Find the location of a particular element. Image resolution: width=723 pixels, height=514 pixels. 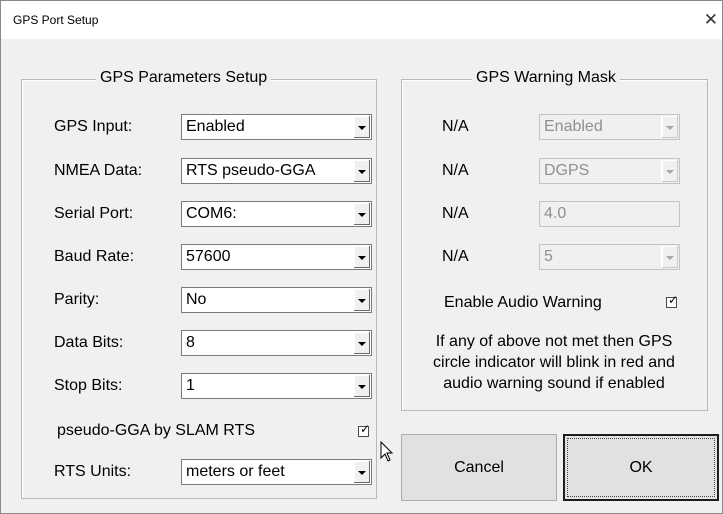

pseudo-gga-checkbox: ✓ is located at coordinates (364, 429).